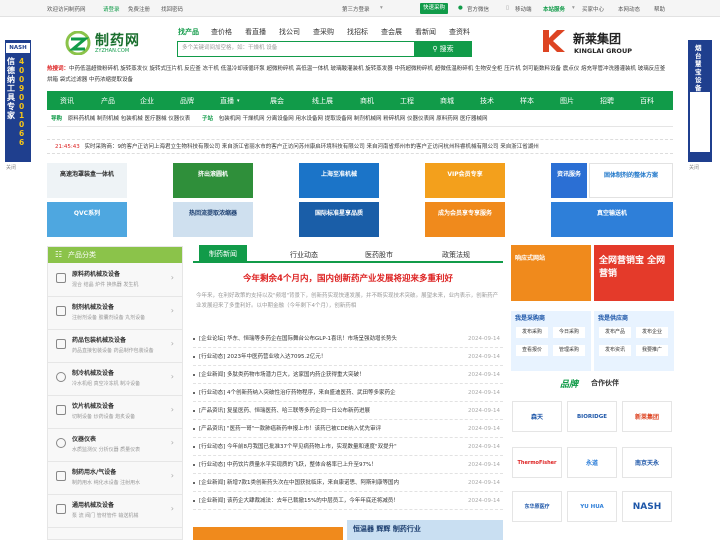  I want to click on category-item-sub: 混合 结晶 炉件 换热器 发生机, so click(105, 284).